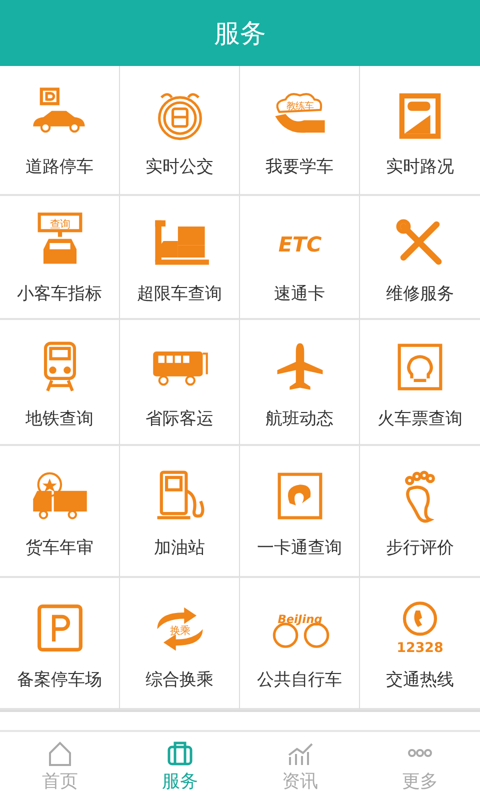  Describe the element at coordinates (60, 753) in the screenshot. I see `home-icon` at that location.